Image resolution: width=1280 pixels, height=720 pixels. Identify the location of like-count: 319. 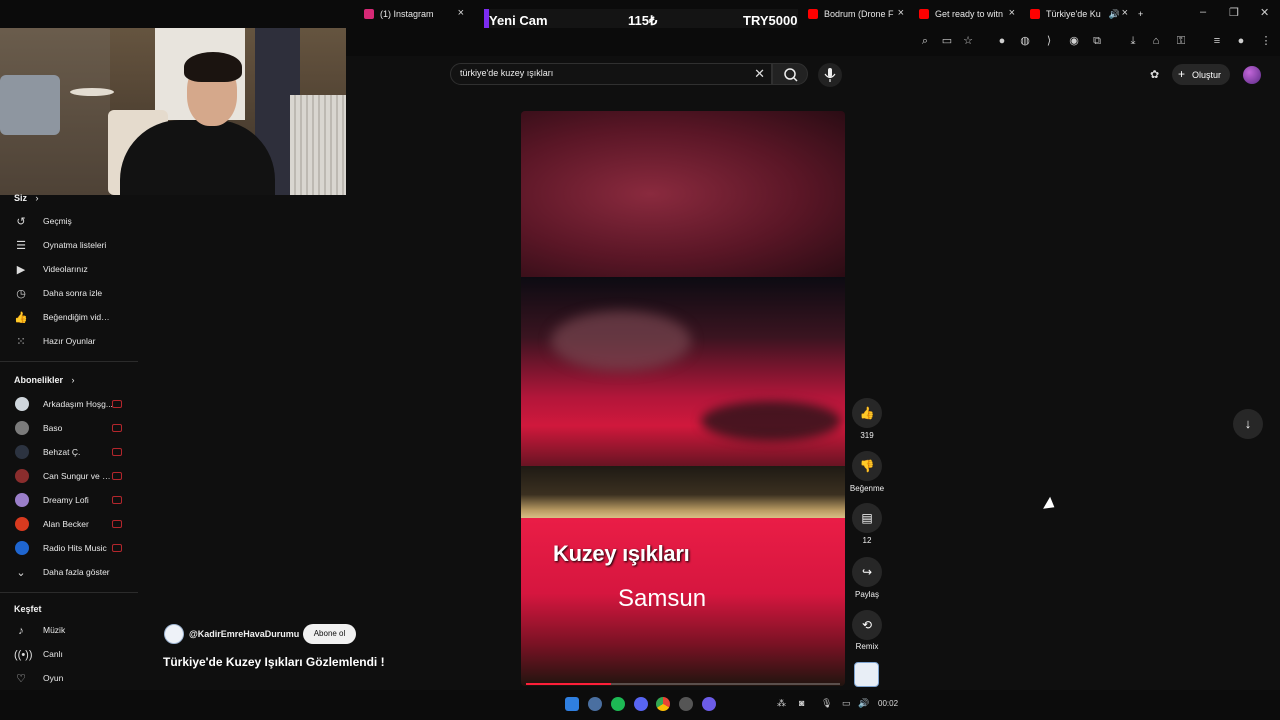
(867, 435).